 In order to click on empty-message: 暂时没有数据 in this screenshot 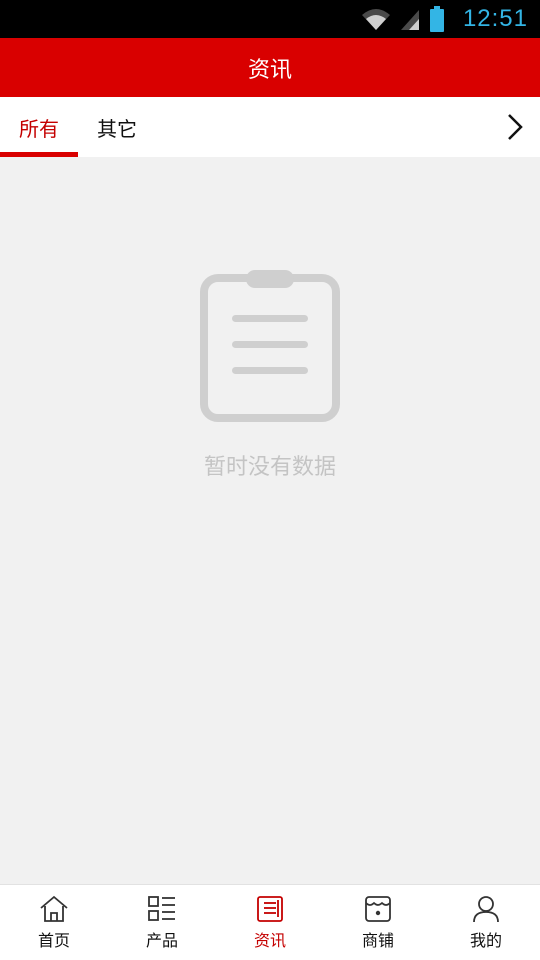, I will do `click(269, 467)`.